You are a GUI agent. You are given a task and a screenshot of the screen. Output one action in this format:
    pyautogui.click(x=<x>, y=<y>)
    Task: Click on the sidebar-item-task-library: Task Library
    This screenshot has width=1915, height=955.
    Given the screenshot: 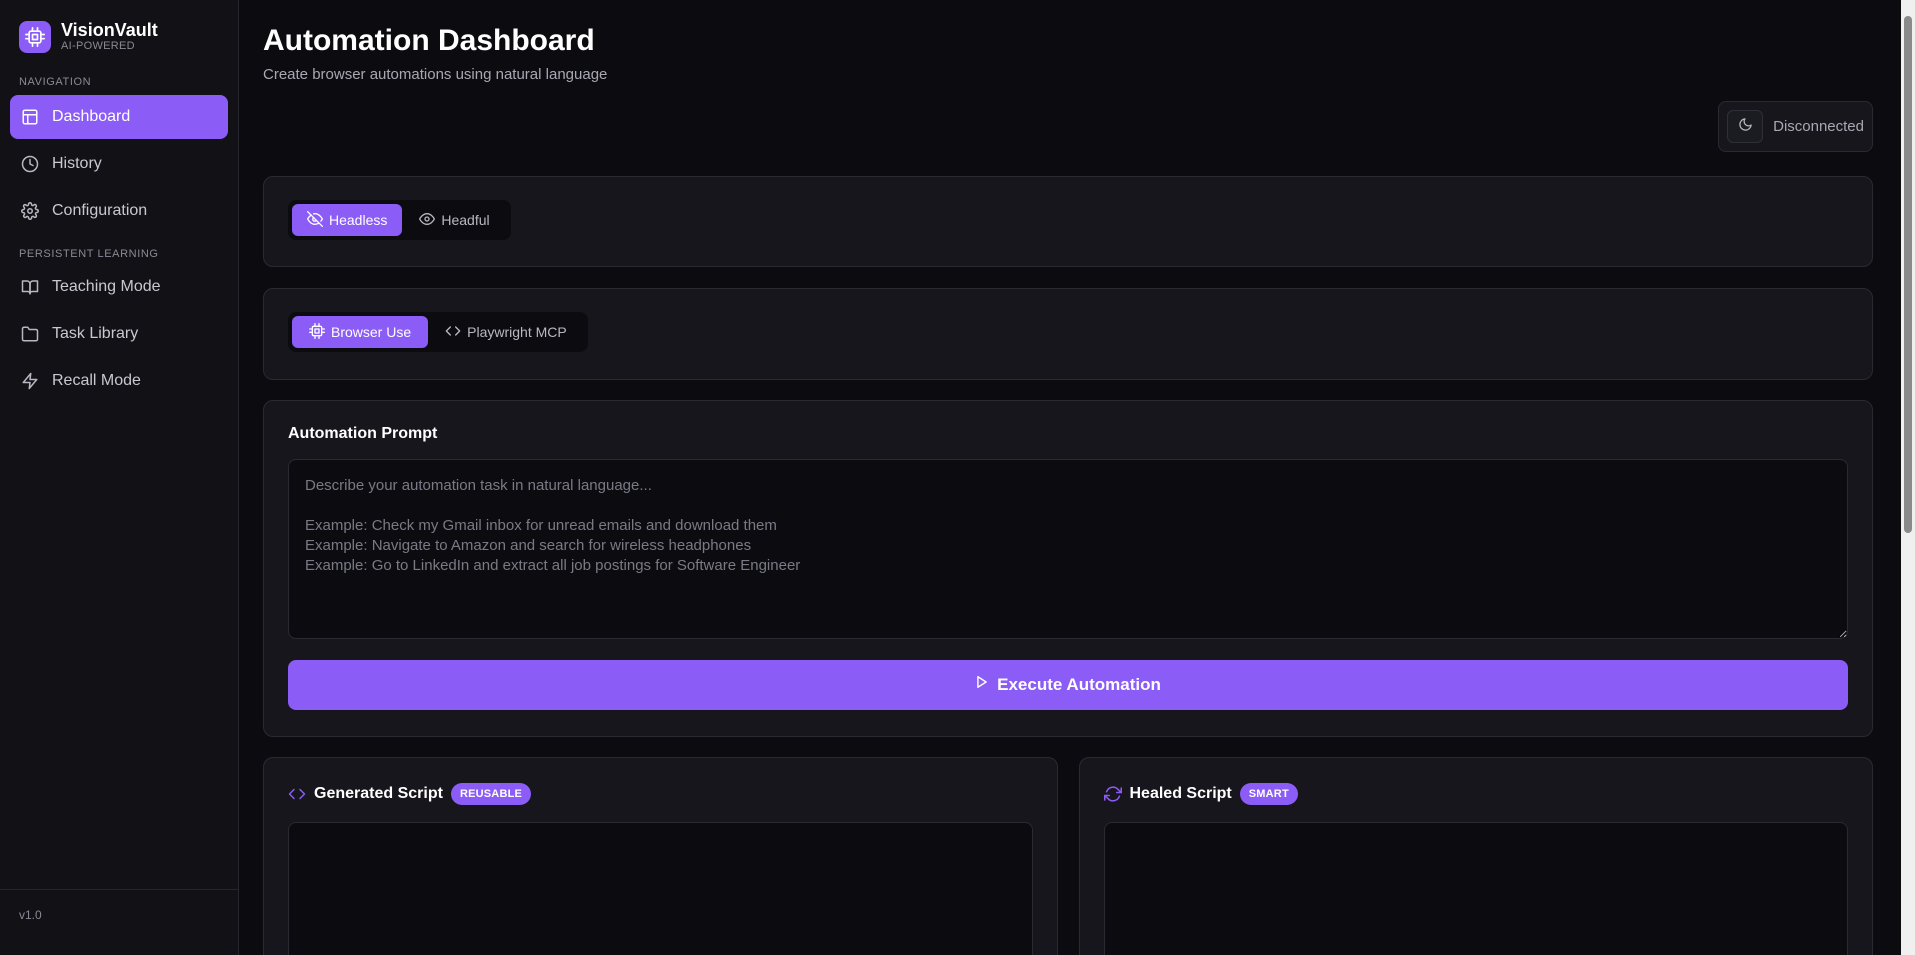 What is the action you would take?
    pyautogui.click(x=119, y=334)
    